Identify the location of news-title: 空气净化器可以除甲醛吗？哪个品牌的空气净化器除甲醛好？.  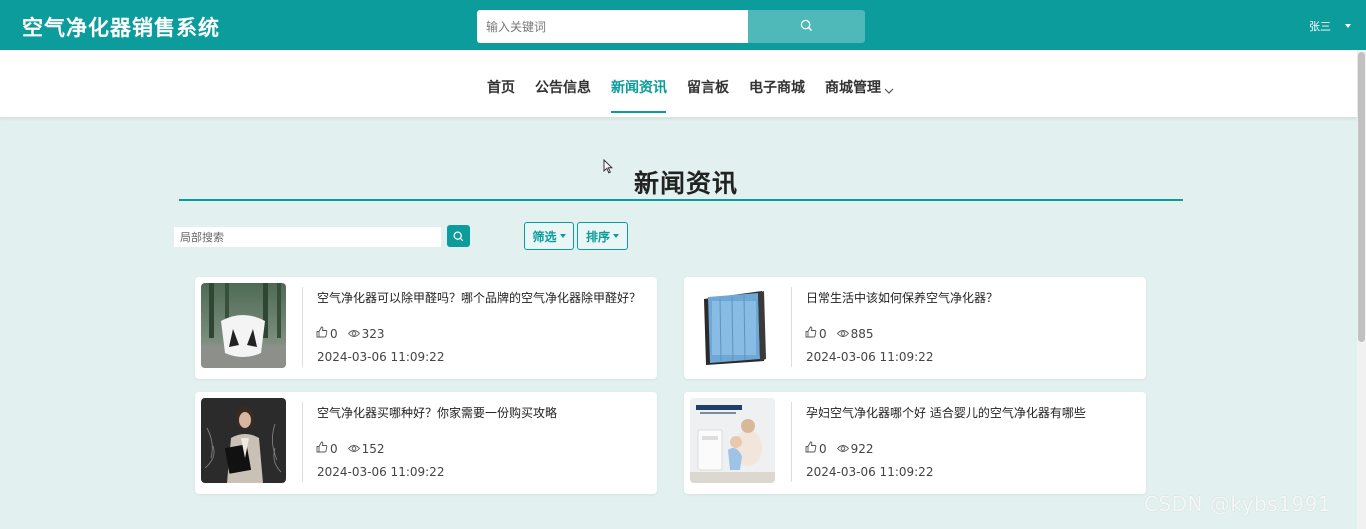
(479, 297).